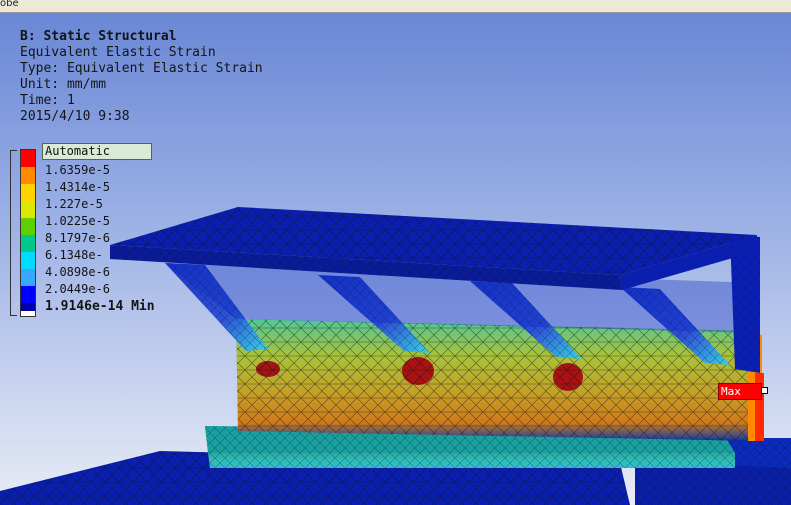  Describe the element at coordinates (78, 272) in the screenshot. I see `legend-tick: 4.0898e-6` at that location.